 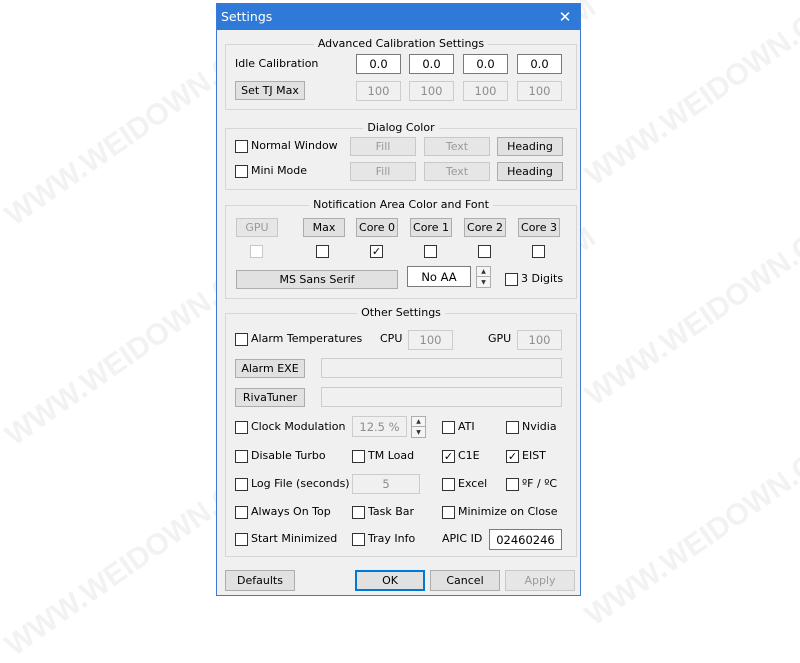 I want to click on core-0-checkbox: ✓, so click(x=376, y=251).